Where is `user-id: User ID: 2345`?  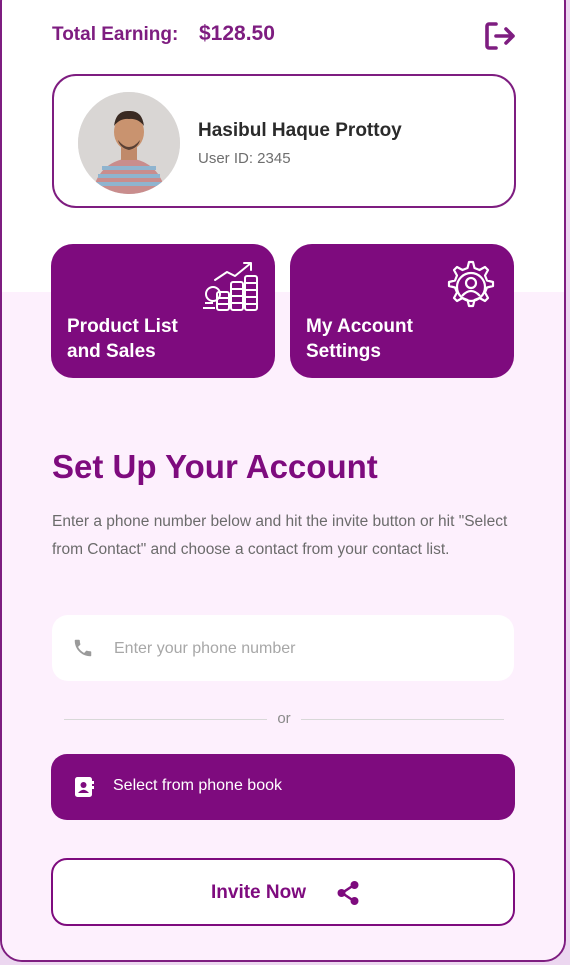
user-id: User ID: 2345 is located at coordinates (244, 158).